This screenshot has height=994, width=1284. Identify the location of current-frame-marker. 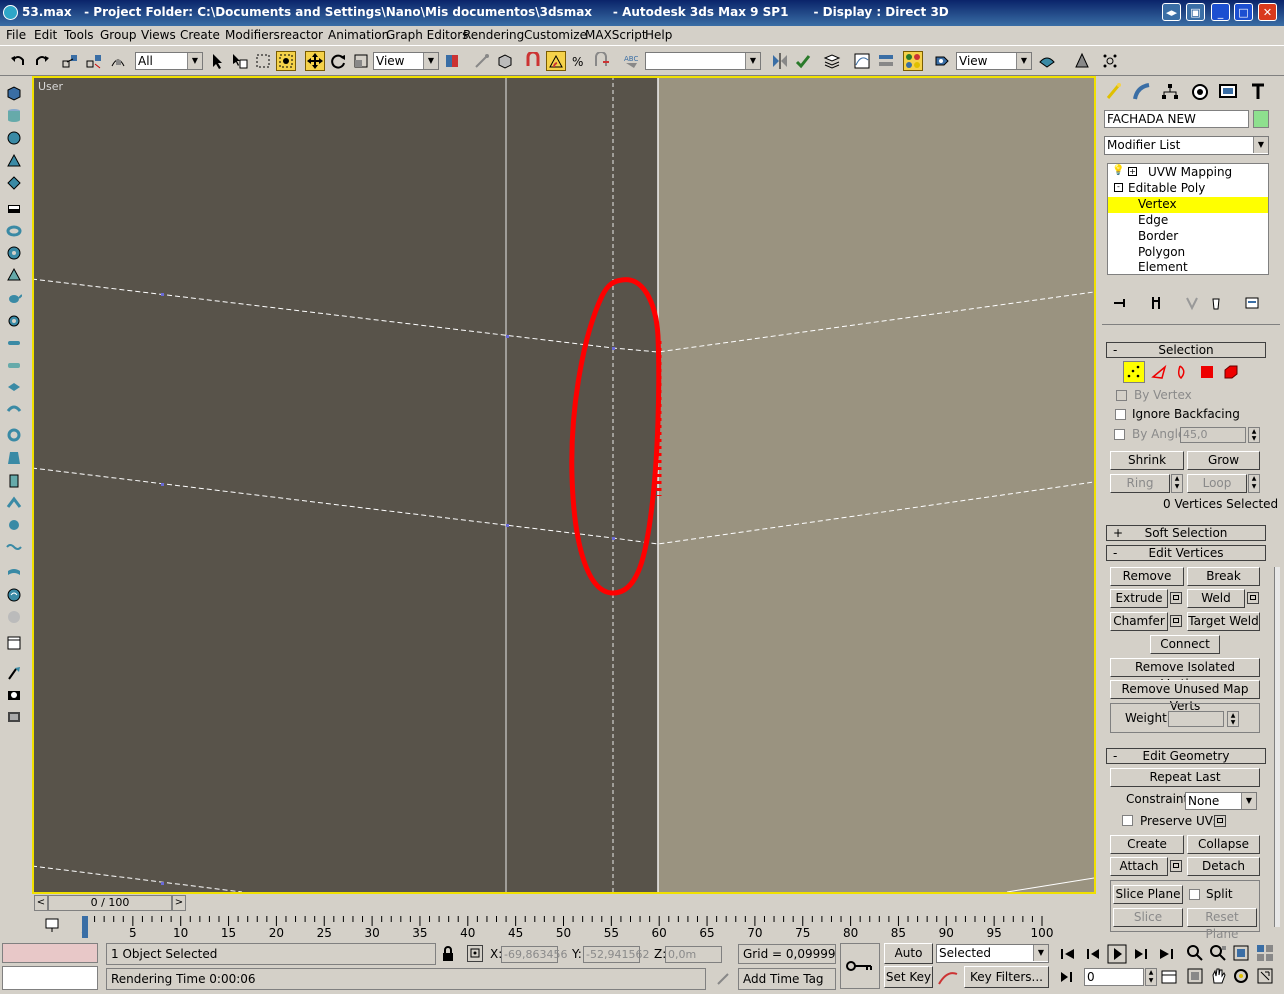
(85, 927).